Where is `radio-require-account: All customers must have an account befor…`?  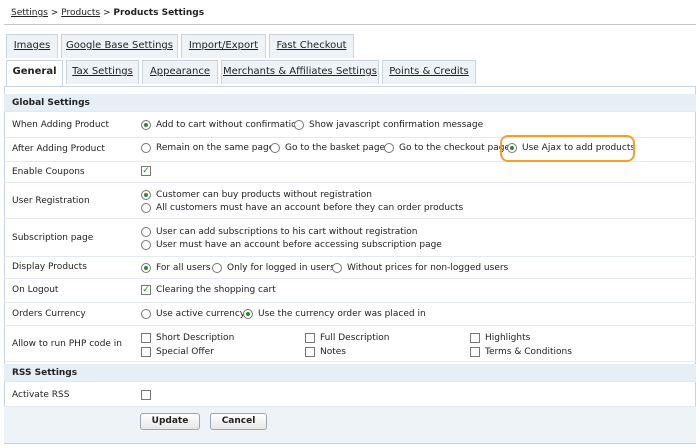 radio-require-account: All customers must have an account befor… is located at coordinates (302, 208).